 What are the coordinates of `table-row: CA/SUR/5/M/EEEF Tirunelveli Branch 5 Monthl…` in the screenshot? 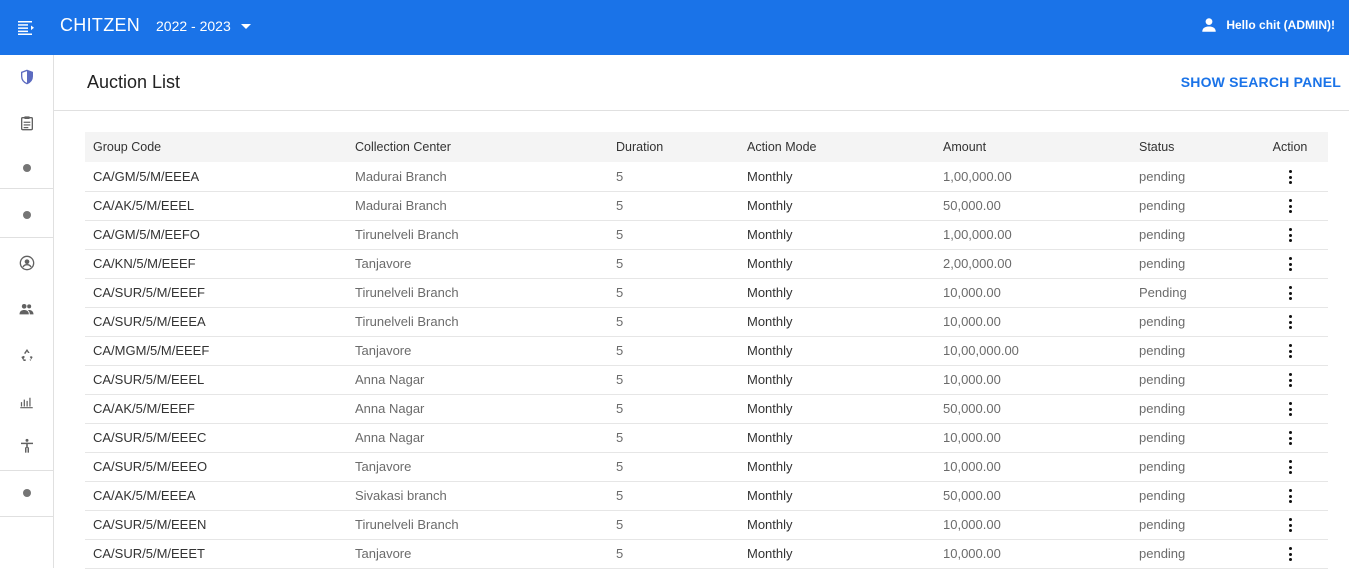 It's located at (706, 292).